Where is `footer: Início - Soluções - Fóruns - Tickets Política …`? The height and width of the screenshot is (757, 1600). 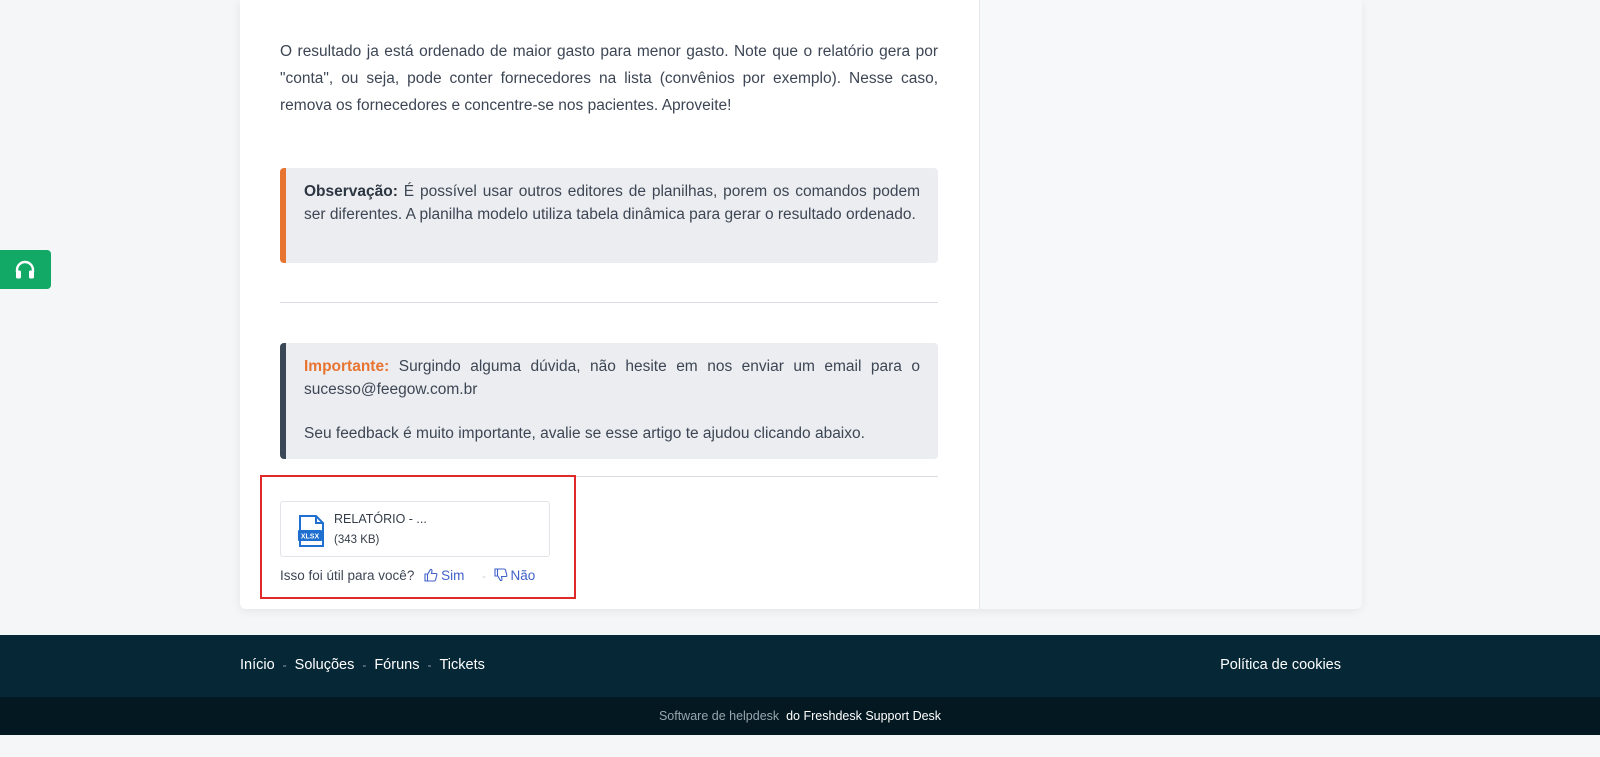
footer: Início - Soluções - Fóruns - Tickets Política … is located at coordinates (800, 666).